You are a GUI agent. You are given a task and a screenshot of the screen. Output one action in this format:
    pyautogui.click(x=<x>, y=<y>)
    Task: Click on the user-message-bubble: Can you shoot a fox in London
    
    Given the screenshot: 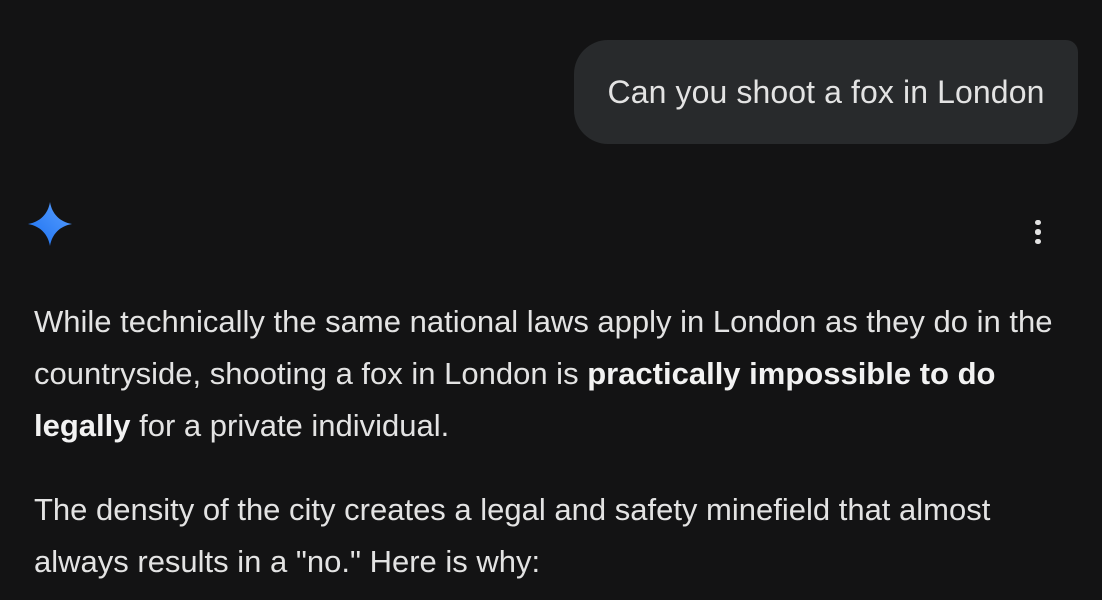 What is the action you would take?
    pyautogui.click(x=826, y=92)
    